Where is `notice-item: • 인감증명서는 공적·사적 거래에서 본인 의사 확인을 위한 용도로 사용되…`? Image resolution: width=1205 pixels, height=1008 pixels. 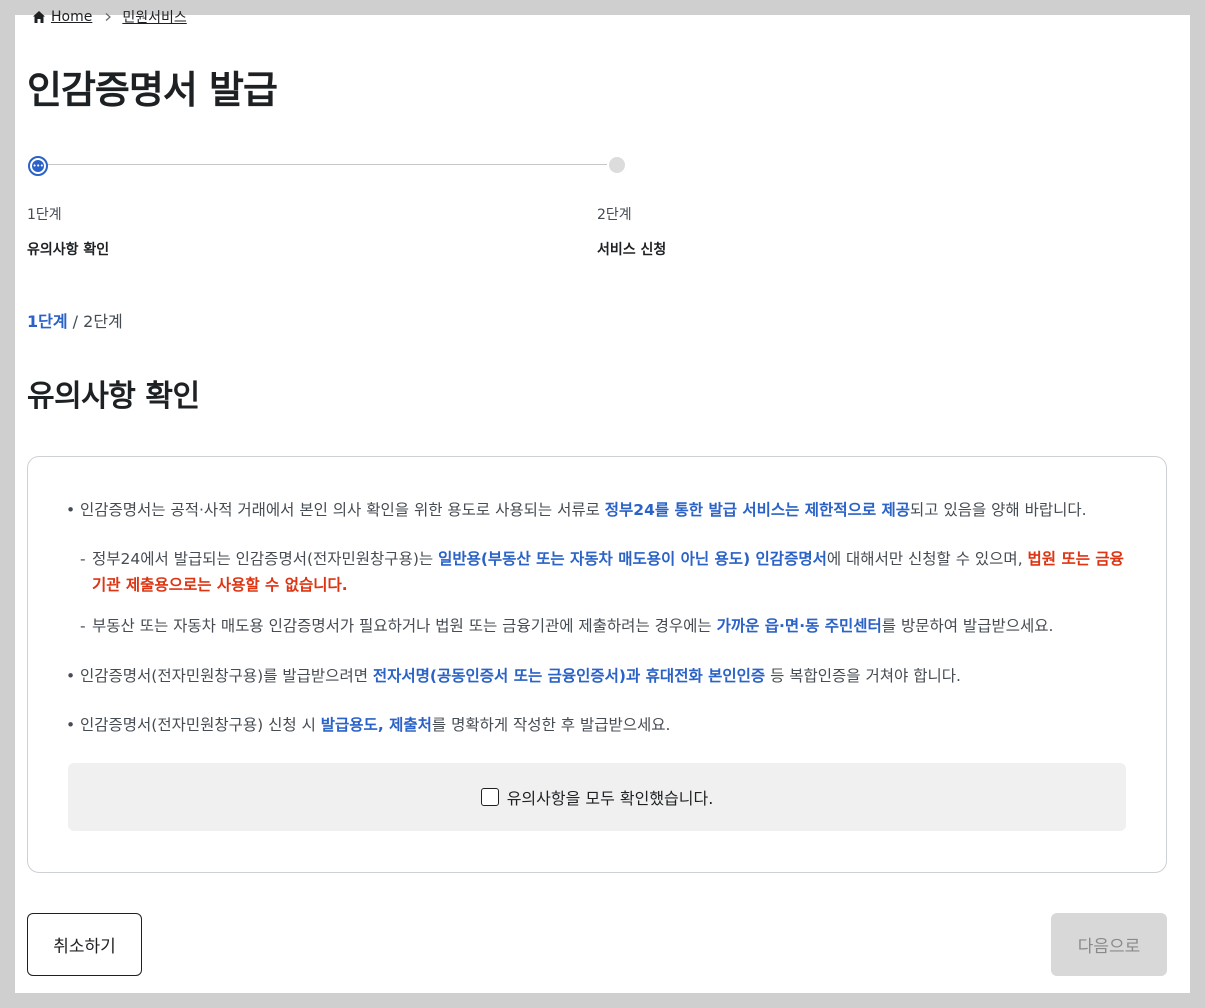 notice-item: • 인감증명서는 공적·사적 거래에서 본인 의사 확인을 위한 용도로 사용되… is located at coordinates (601, 510).